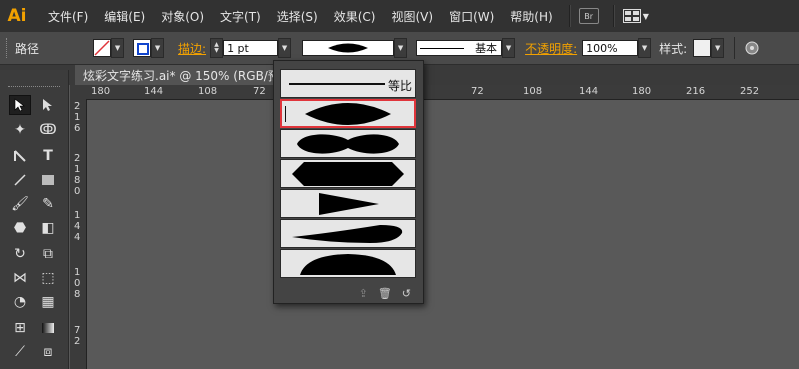 The width and height of the screenshot is (799, 369). I want to click on brush-field: 基本, so click(459, 48).